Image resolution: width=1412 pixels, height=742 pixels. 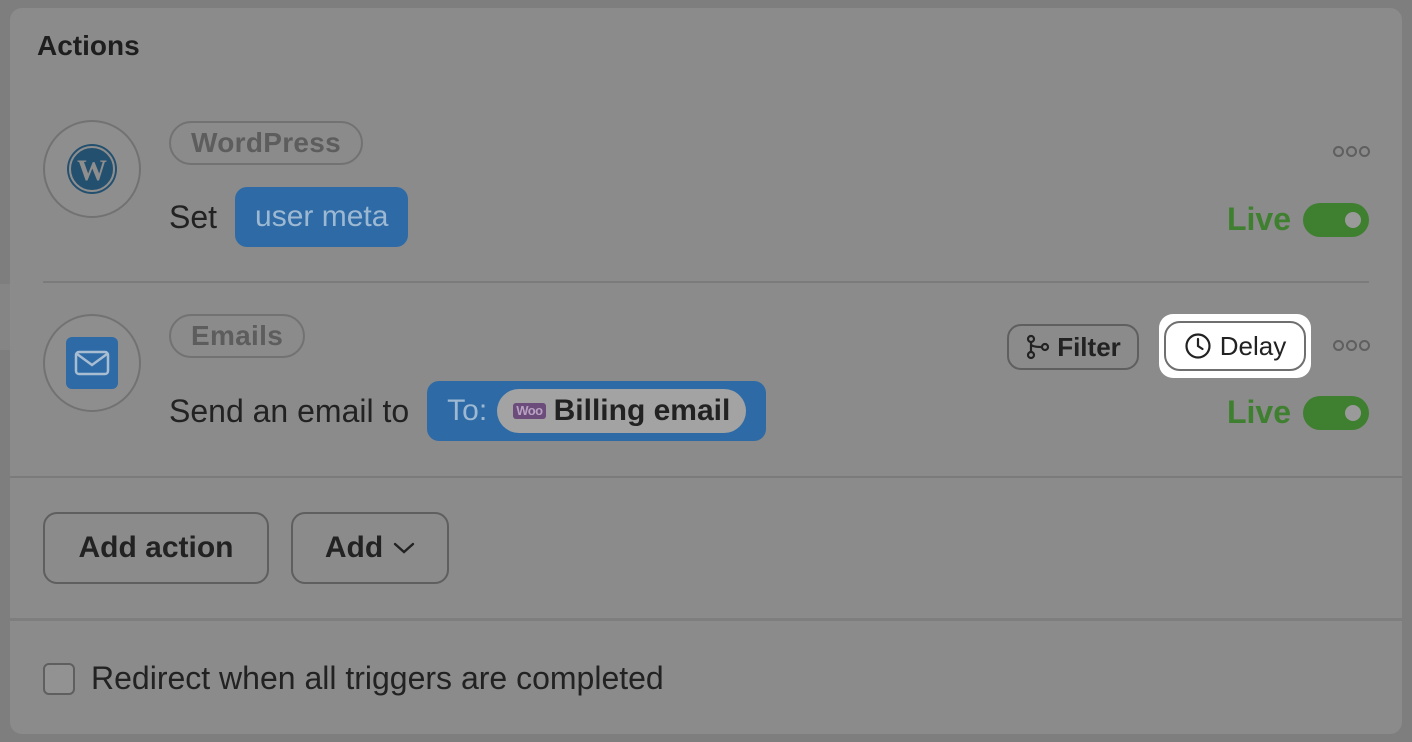 What do you see at coordinates (266, 143) in the screenshot?
I see `app-tag-wordpress: WordPress` at bounding box center [266, 143].